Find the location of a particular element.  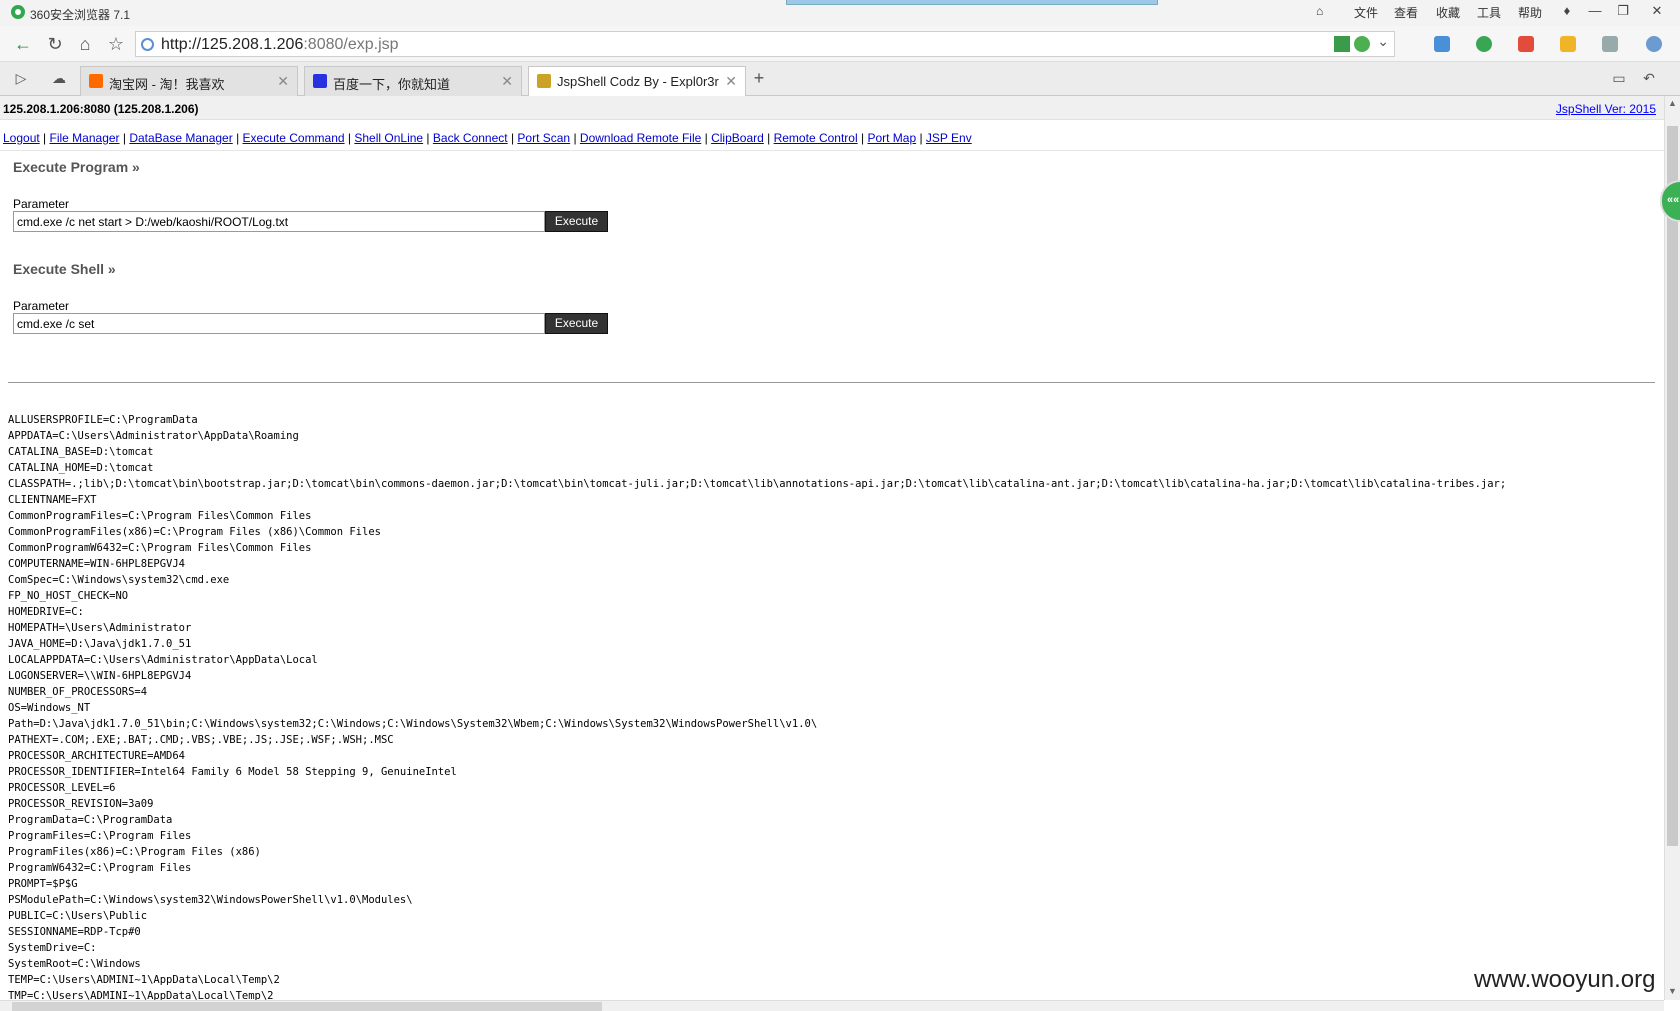

url-host: http://125.208.1.206 is located at coordinates (232, 44).